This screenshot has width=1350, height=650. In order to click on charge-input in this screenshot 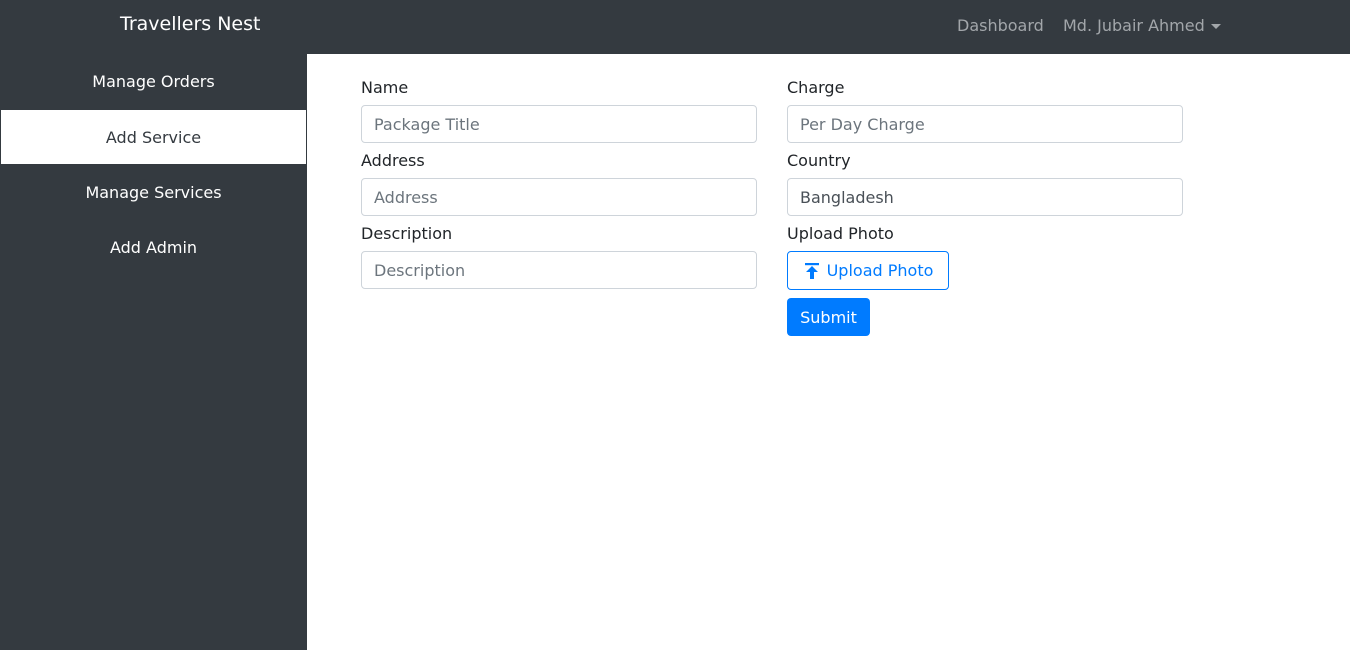, I will do `click(985, 124)`.